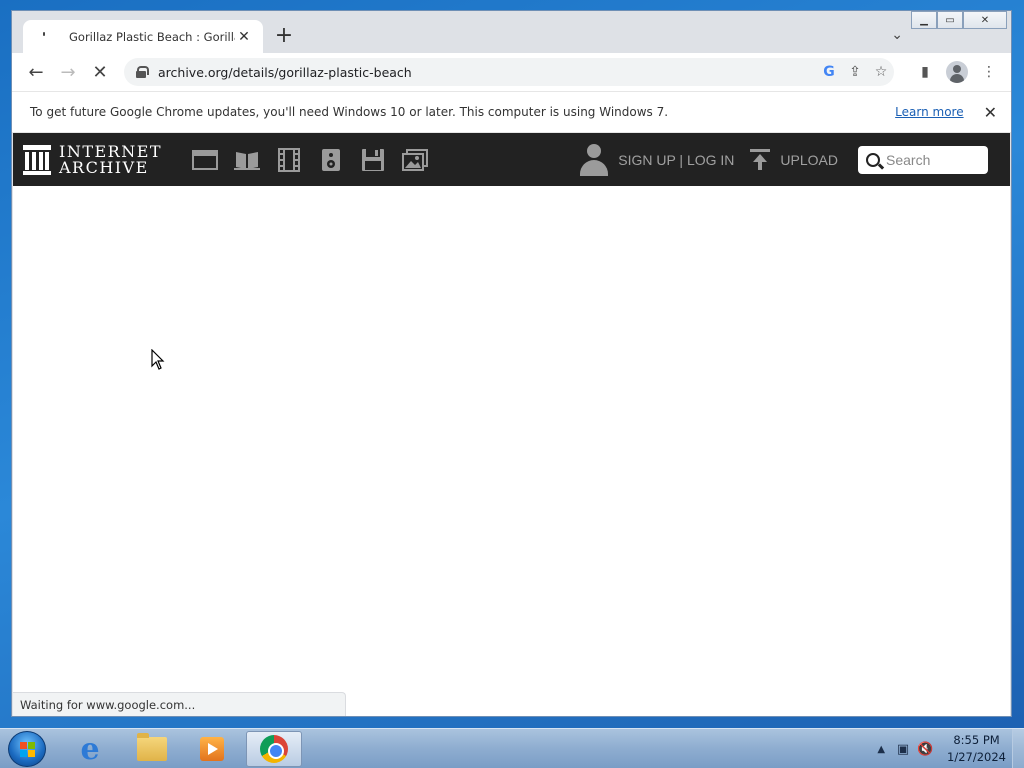  Describe the element at coordinates (809, 160) in the screenshot. I see `upload-link: UPLOAD` at that location.